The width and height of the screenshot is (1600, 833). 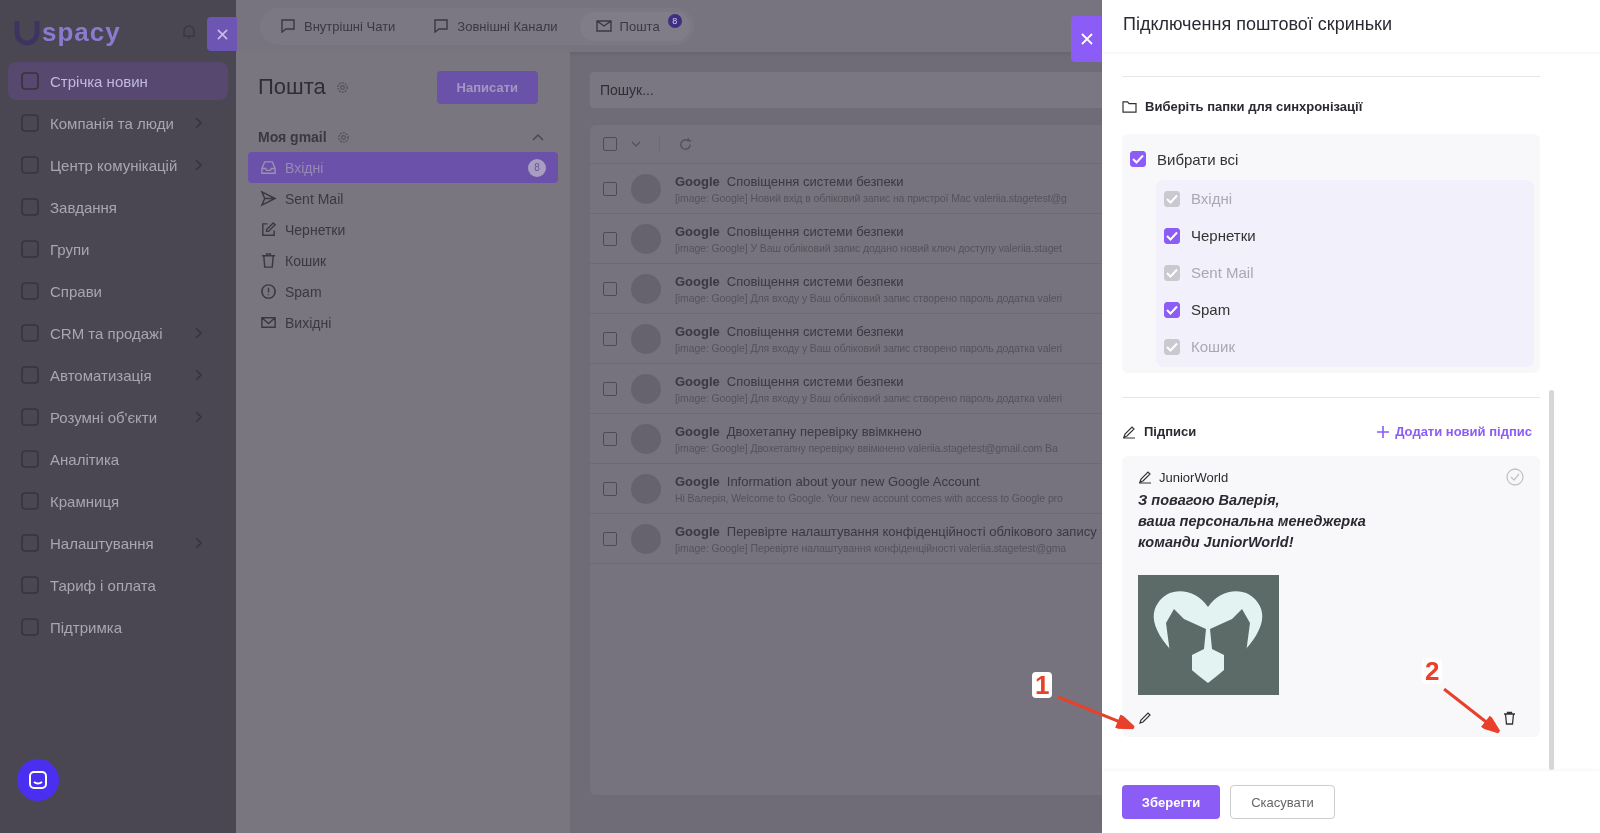 What do you see at coordinates (292, 137) in the screenshot?
I see `account-name: Моя gmail` at bounding box center [292, 137].